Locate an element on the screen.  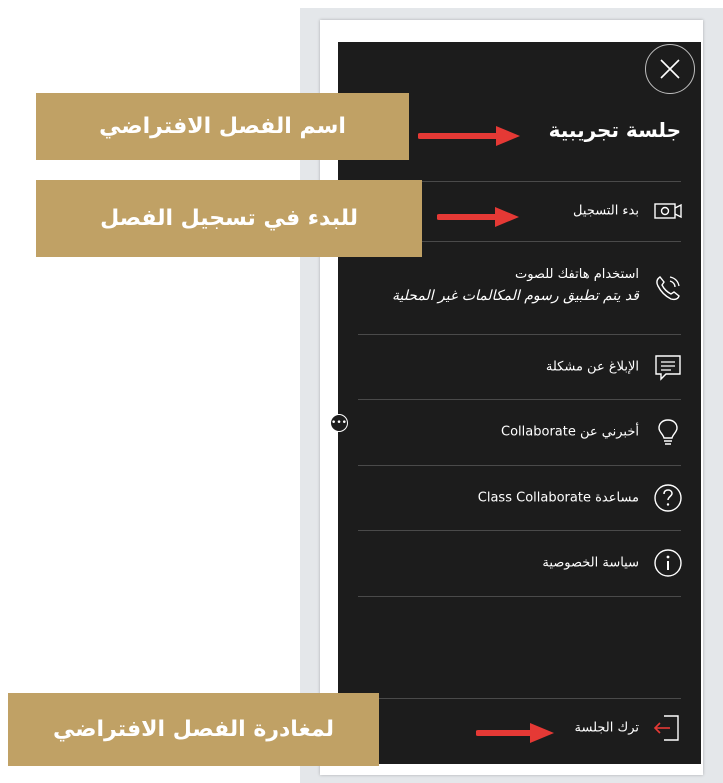
phone-audio-label: استخدام هاتفك للصوت is located at coordinates (576, 274).